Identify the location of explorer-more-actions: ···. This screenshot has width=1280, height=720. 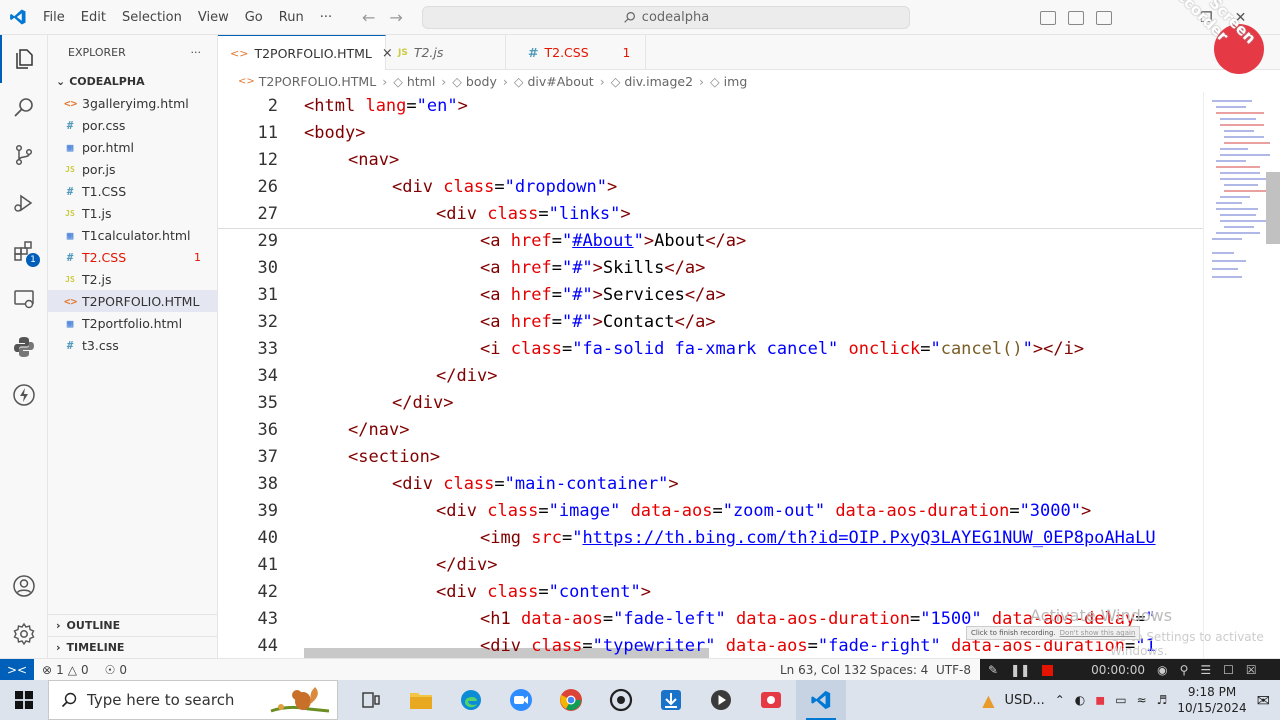
(196, 52).